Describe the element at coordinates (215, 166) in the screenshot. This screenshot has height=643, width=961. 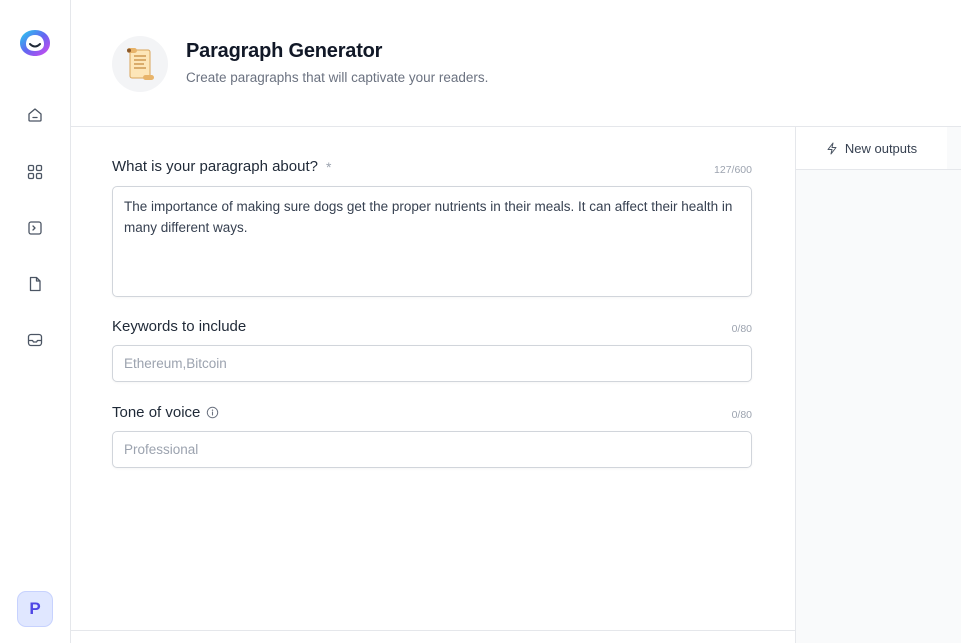
I see `topic-label-text: What is your paragraph about?` at that location.